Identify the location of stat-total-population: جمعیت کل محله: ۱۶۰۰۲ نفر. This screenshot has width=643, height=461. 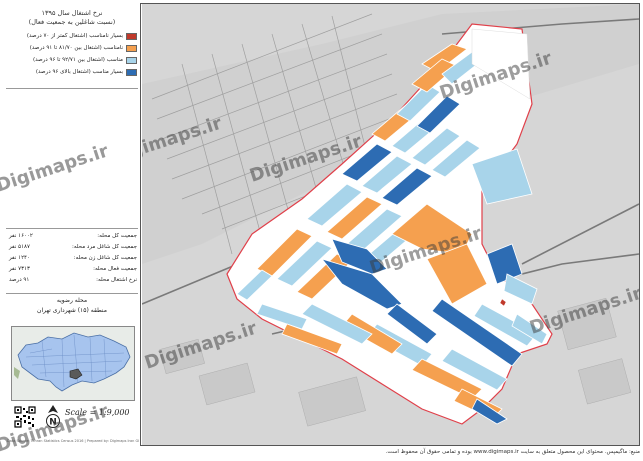
(72, 237).